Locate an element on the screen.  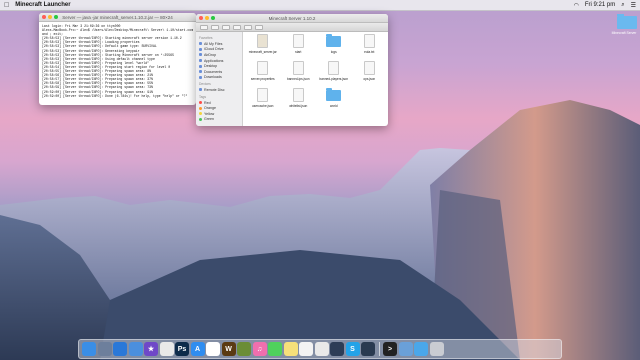
file-item: usercache.json is located at coordinates (263, 101).